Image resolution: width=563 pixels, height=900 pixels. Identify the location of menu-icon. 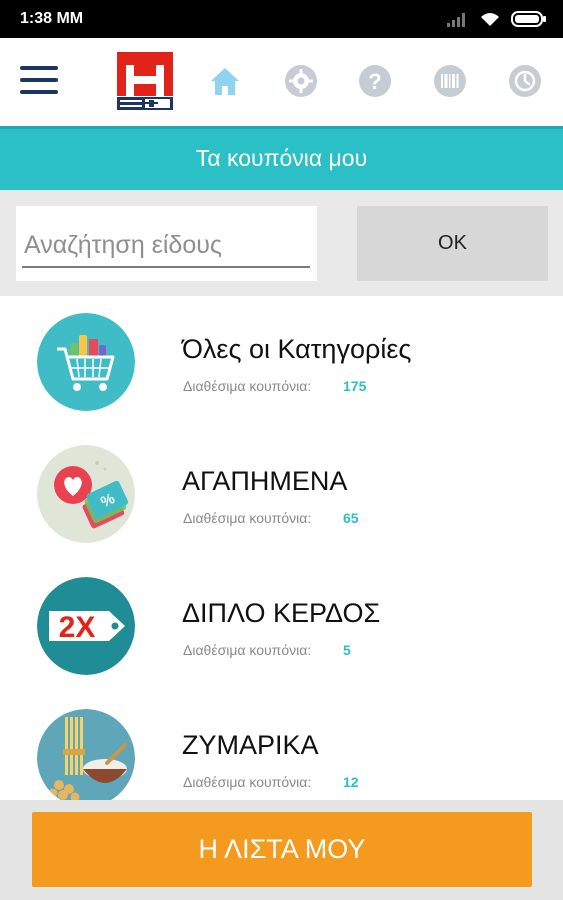
(39, 82).